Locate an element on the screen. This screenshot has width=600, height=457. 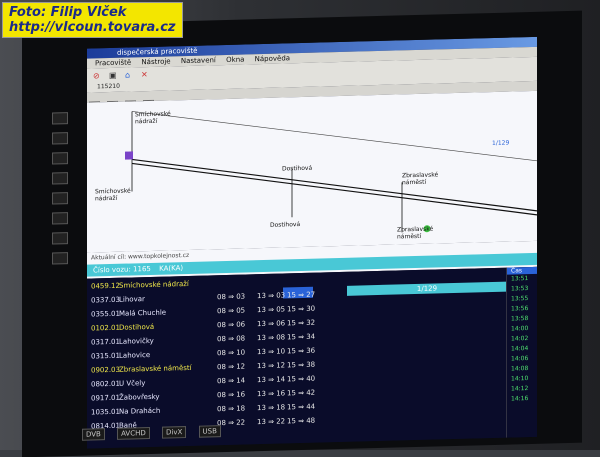
departure-stop: Malá Chuchle is located at coordinates (143, 313).